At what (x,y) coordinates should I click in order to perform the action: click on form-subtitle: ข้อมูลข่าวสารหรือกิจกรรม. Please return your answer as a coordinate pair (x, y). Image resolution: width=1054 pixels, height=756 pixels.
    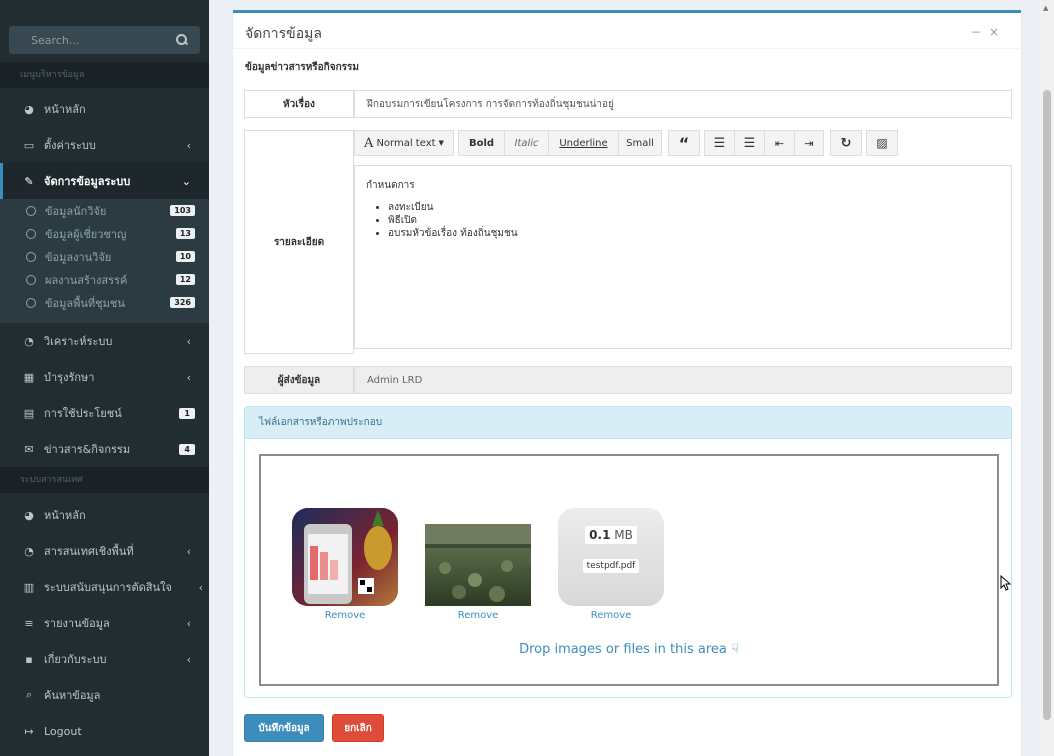
    Looking at the image, I should click on (302, 67).